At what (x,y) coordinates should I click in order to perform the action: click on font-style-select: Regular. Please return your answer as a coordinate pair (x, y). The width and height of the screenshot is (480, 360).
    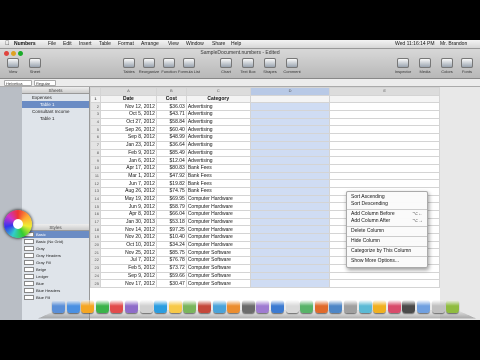
    Looking at the image, I should click on (45, 83).